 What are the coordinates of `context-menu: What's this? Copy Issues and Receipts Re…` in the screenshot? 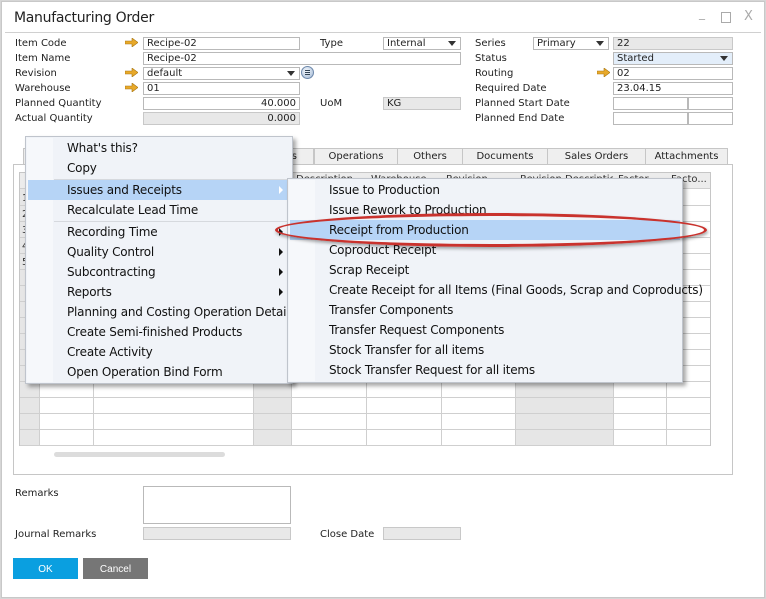 It's located at (160, 260).